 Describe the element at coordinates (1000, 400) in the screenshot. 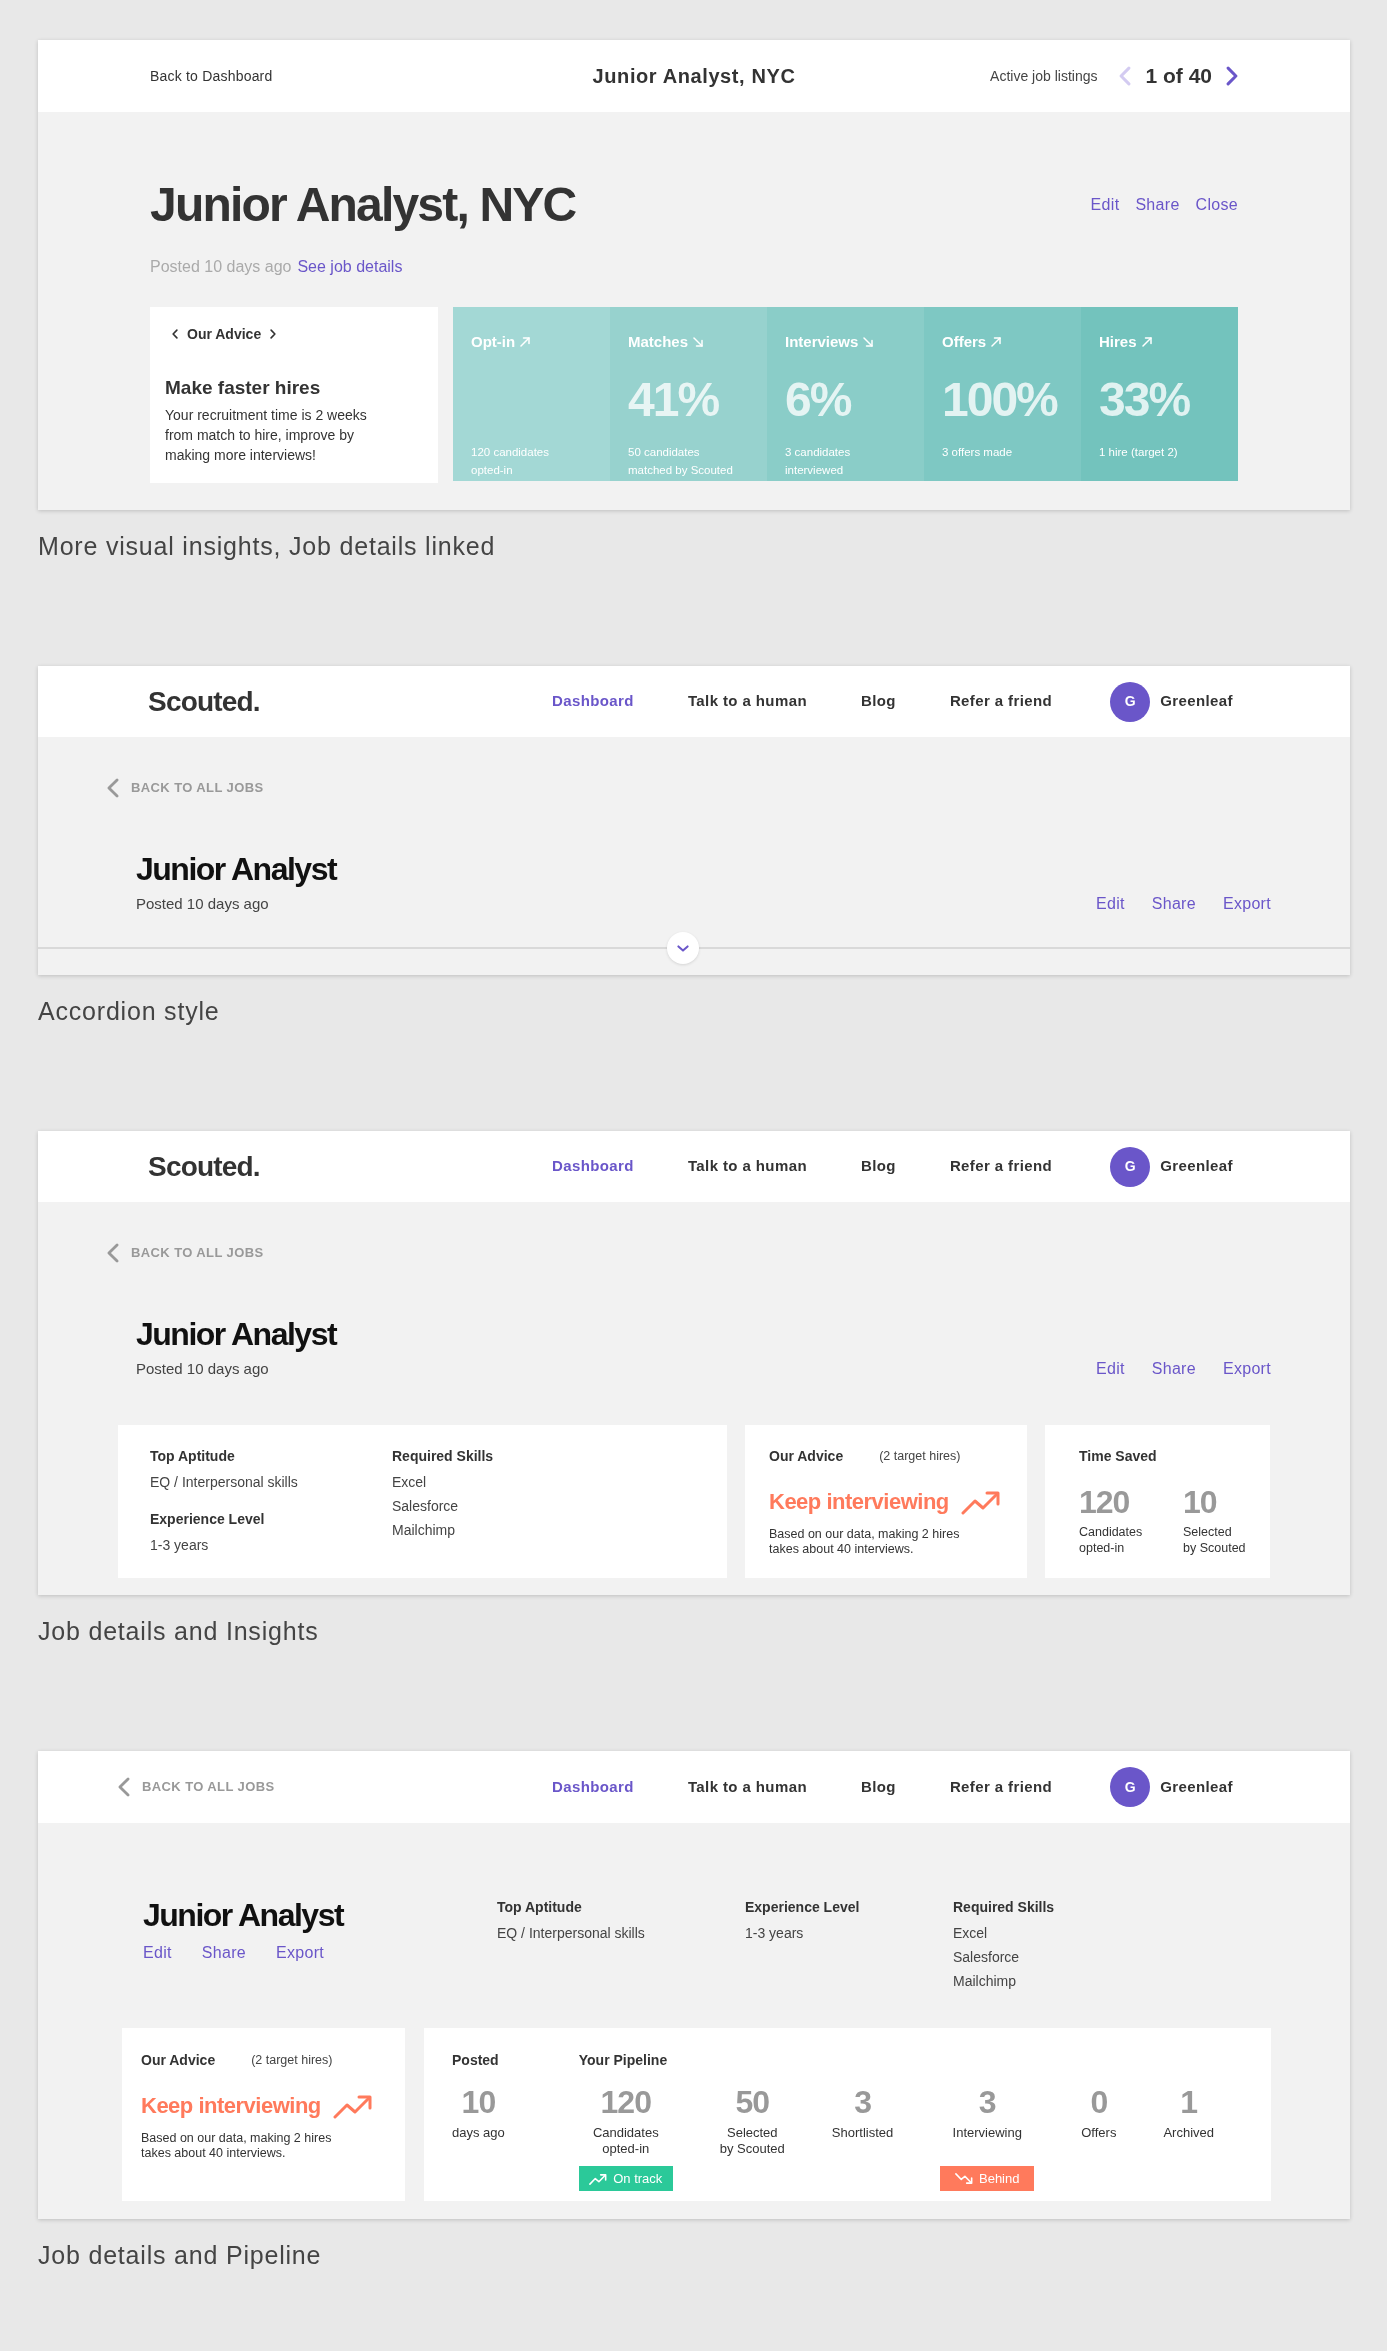

I see `stat-percent: 100%` at that location.